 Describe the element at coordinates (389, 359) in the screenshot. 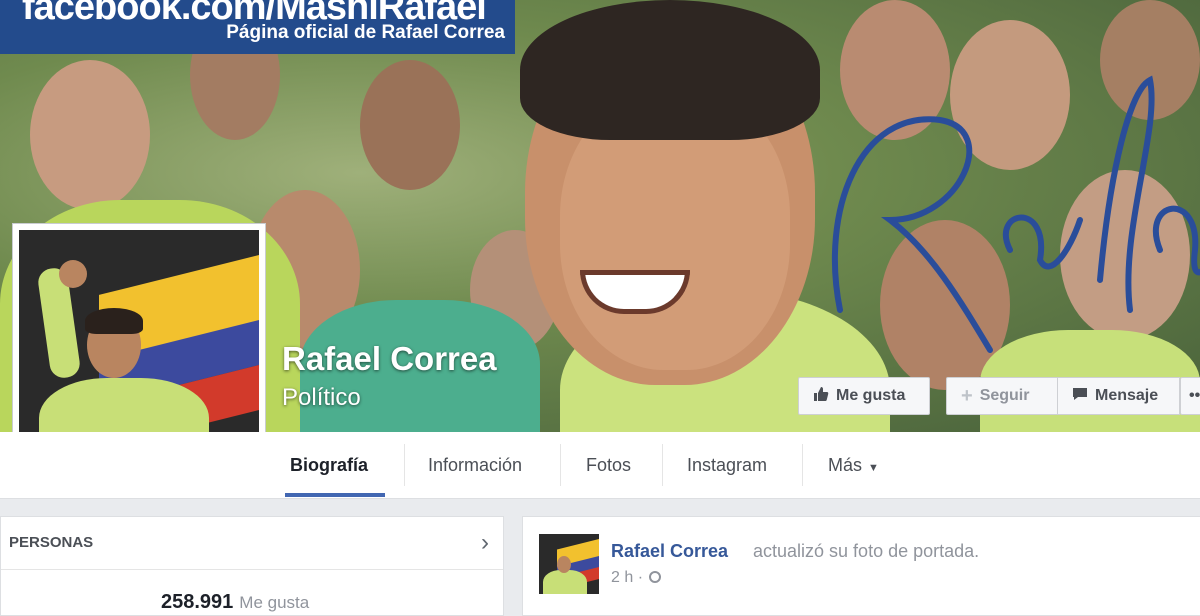

I see `page-title: Rafael Correa` at that location.